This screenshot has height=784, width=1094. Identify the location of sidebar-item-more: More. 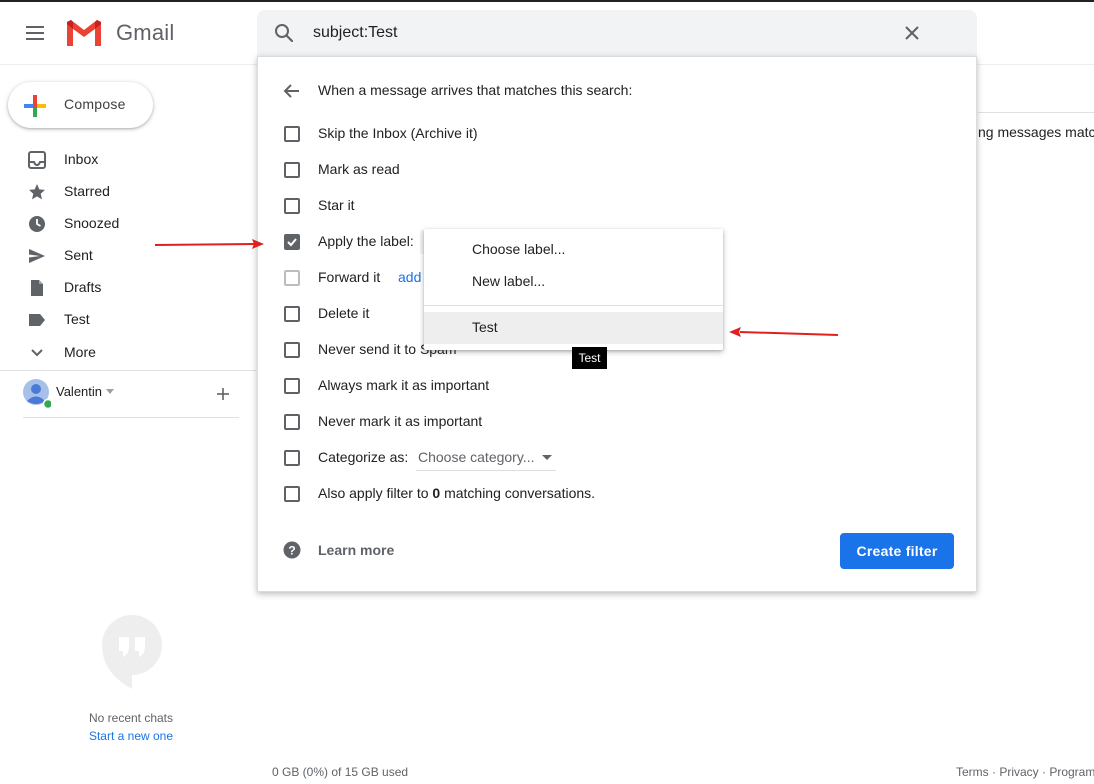
(125, 353).